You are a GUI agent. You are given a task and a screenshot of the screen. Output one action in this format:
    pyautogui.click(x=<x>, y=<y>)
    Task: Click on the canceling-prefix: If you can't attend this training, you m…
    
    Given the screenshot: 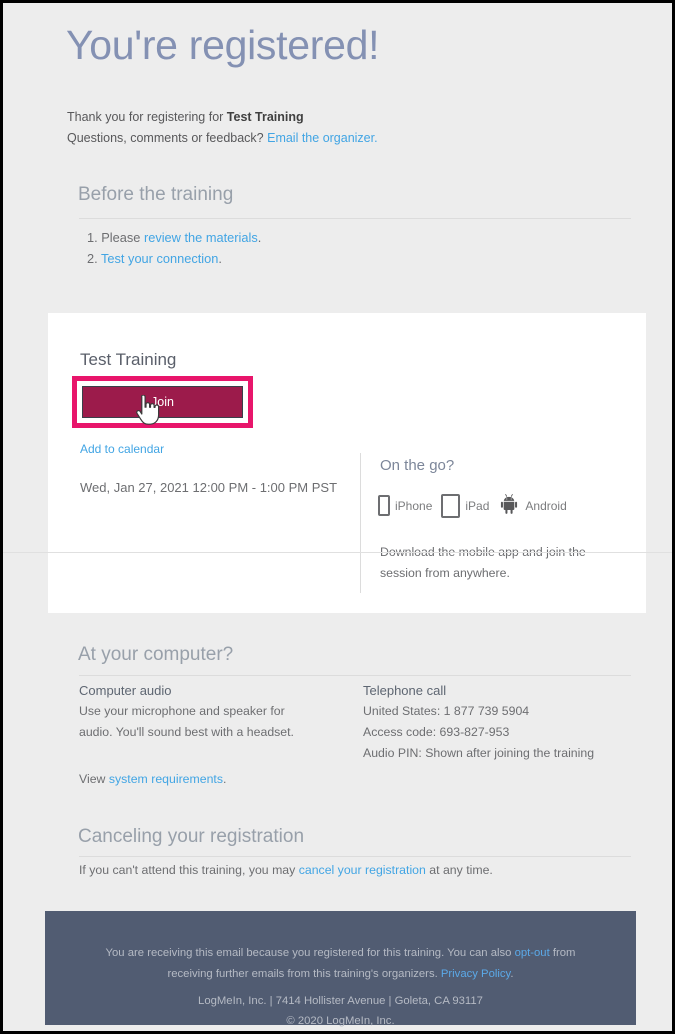 What is the action you would take?
    pyautogui.click(x=189, y=870)
    